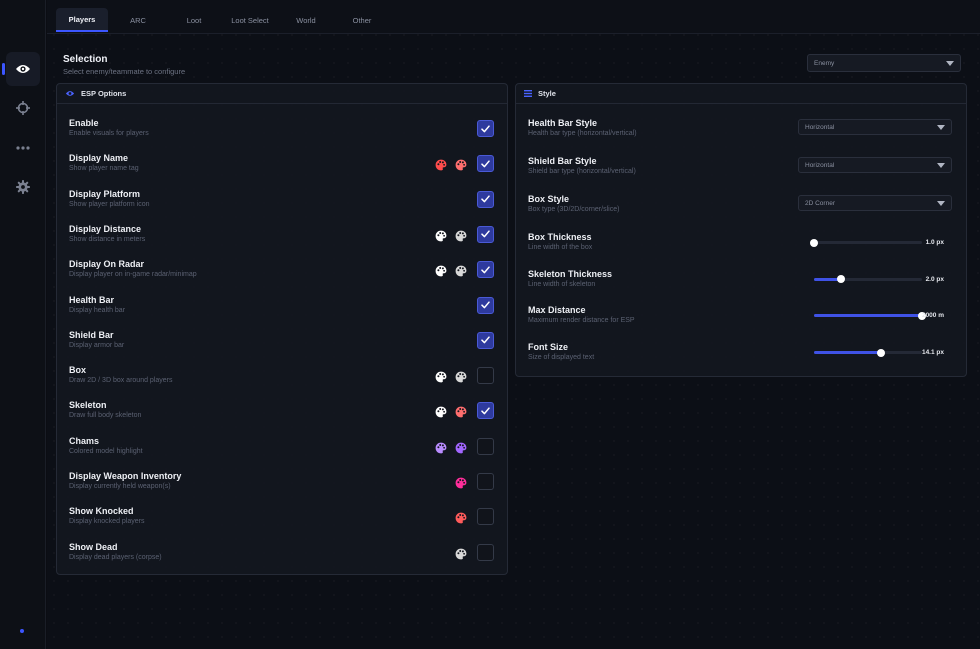  Describe the element at coordinates (824, 63) in the screenshot. I see `selection-value: Enemy` at that location.